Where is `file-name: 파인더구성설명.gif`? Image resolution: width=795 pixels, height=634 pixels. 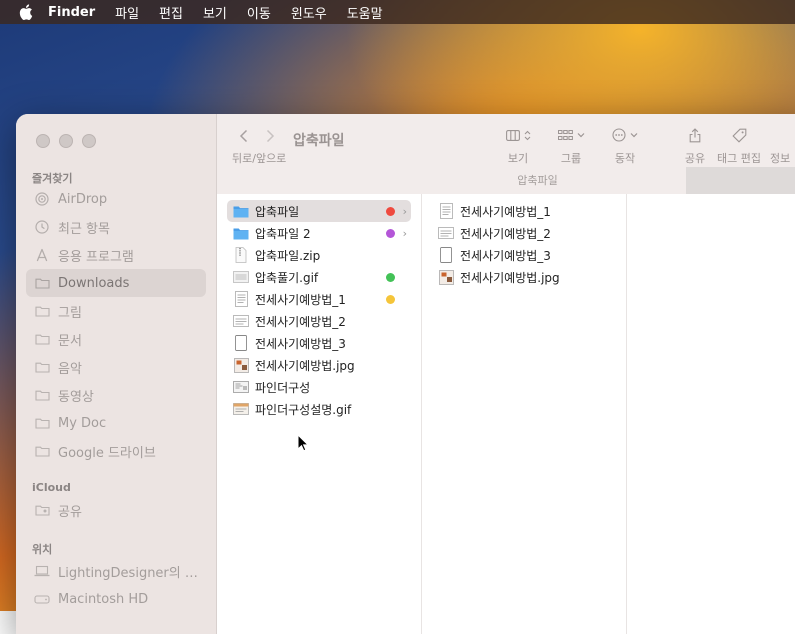
file-name: 파인더구성설명.gif is located at coordinates (303, 409).